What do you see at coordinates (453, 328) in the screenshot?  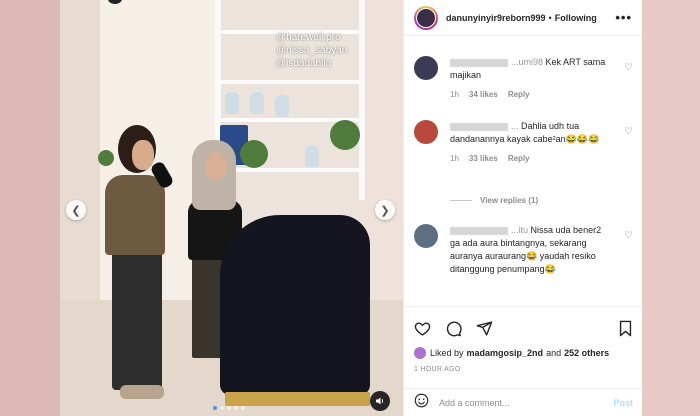 I see `comment-icon` at bounding box center [453, 328].